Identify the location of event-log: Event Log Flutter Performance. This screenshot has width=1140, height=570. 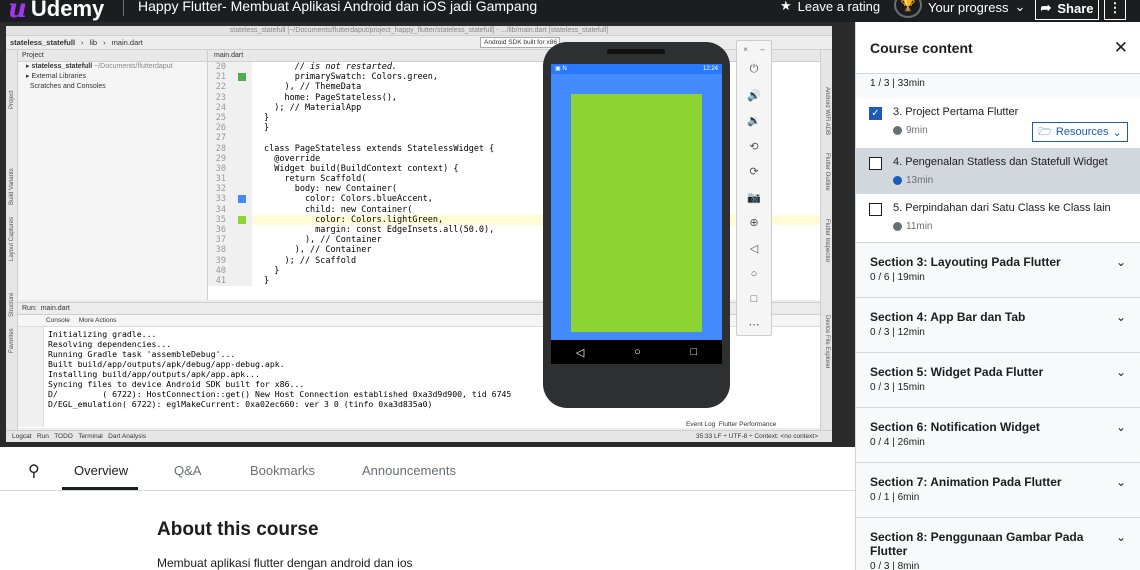
(731, 425).